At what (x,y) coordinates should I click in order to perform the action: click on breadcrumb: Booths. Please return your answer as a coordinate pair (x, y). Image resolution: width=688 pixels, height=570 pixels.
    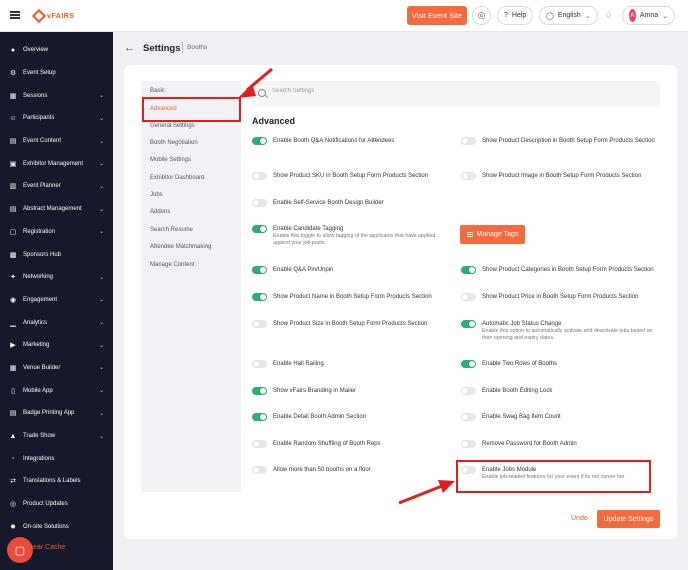
    Looking at the image, I should click on (197, 47).